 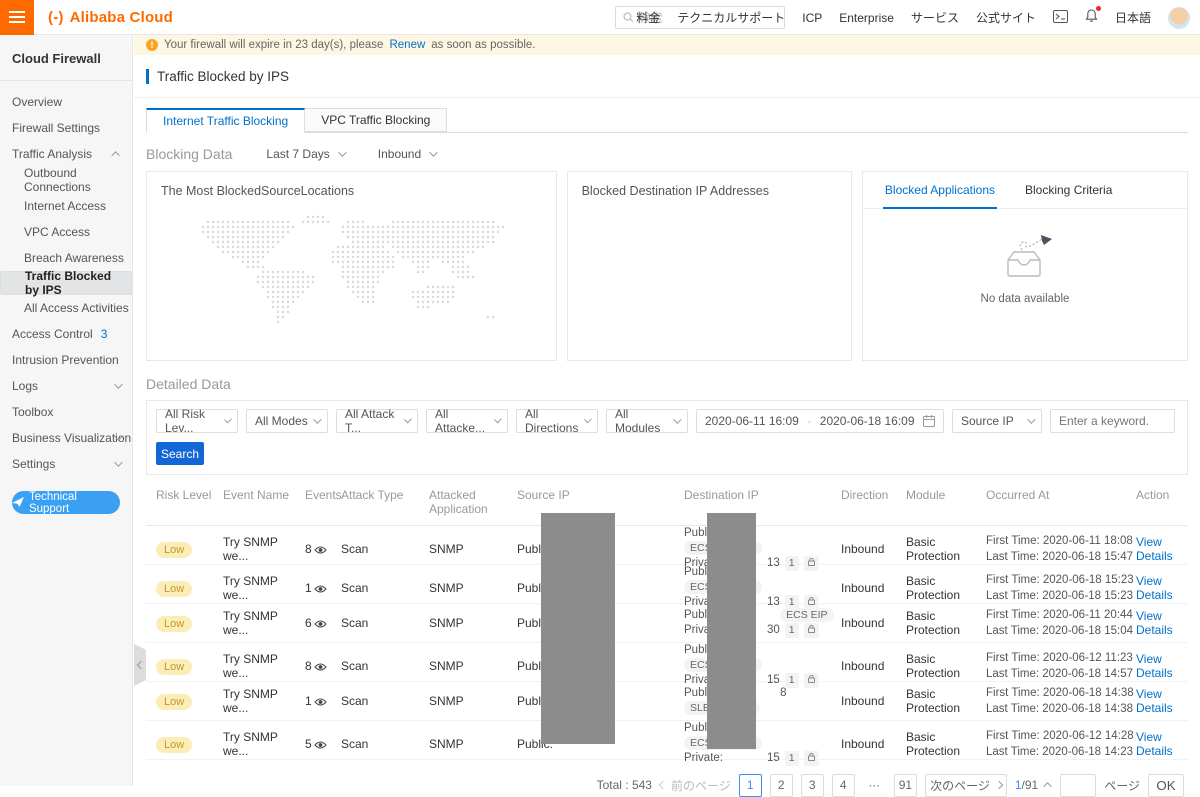 I want to click on tab-blocking-criteria: Blocking Criteria, so click(x=1068, y=190).